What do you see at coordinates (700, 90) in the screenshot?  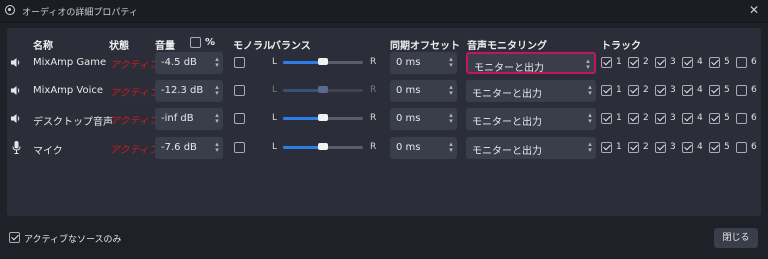 I see `track-number: 4` at bounding box center [700, 90].